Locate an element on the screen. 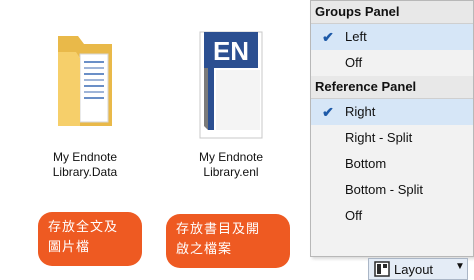  menu-item-groups-left: ✔ Left is located at coordinates (392, 37).